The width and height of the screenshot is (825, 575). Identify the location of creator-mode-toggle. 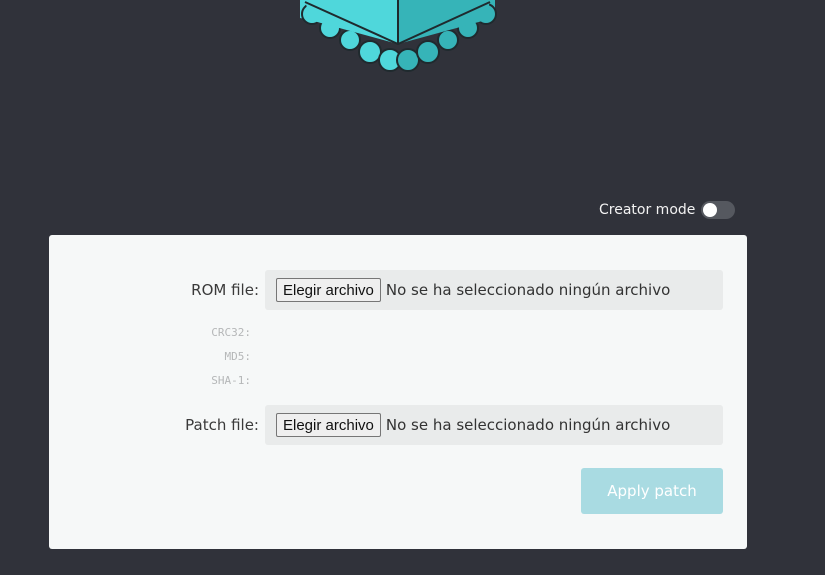
(718, 210).